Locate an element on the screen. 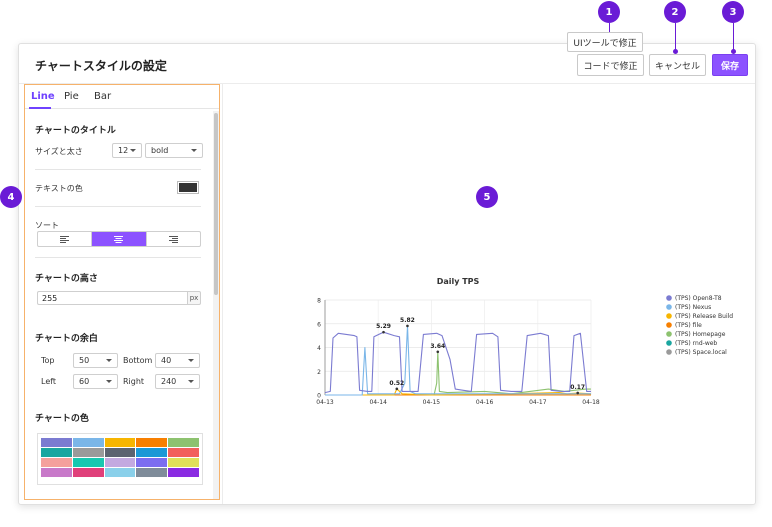  x-tick-label: 04-14 is located at coordinates (378, 402).